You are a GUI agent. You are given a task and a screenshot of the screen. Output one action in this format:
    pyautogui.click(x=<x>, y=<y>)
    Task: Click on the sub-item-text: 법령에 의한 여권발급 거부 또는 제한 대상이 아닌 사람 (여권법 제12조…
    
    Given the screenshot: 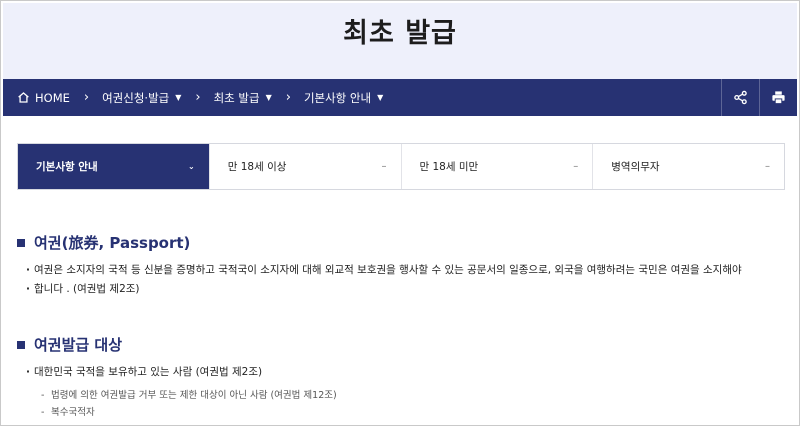 What is the action you would take?
    pyautogui.click(x=194, y=395)
    